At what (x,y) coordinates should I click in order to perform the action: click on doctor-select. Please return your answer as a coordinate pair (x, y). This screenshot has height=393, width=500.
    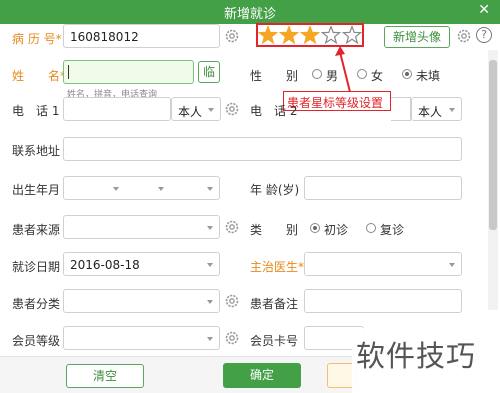
    Looking at the image, I should click on (383, 264).